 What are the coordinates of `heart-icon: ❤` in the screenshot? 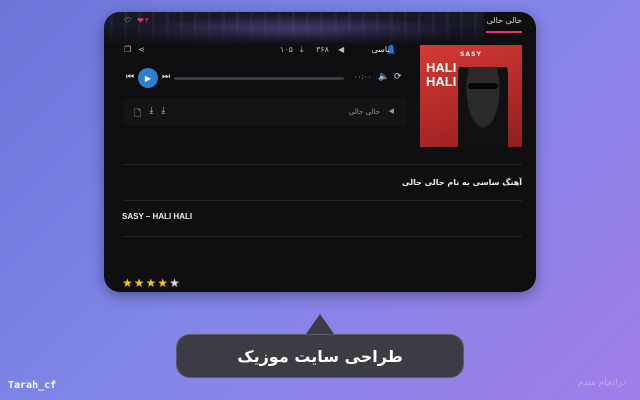 It's located at (140, 20).